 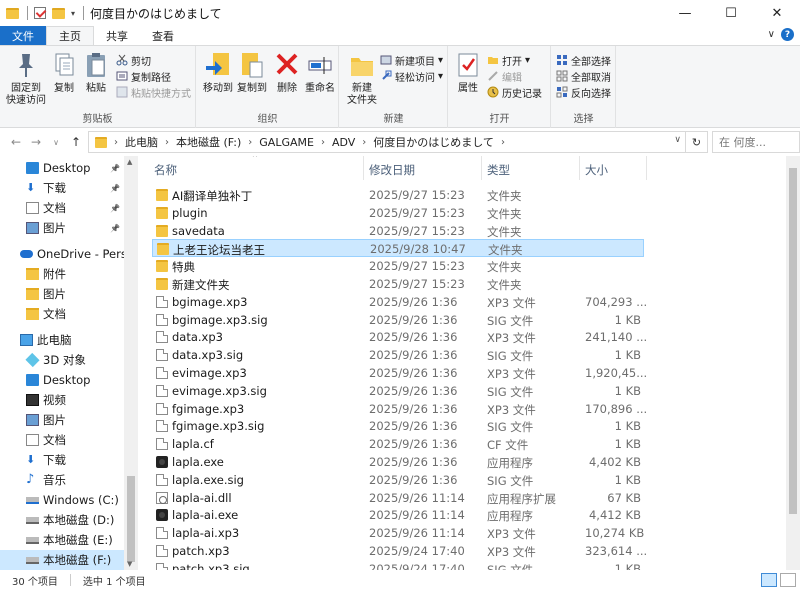 I want to click on customize-toolbar-icon: ▾, so click(x=73, y=13).